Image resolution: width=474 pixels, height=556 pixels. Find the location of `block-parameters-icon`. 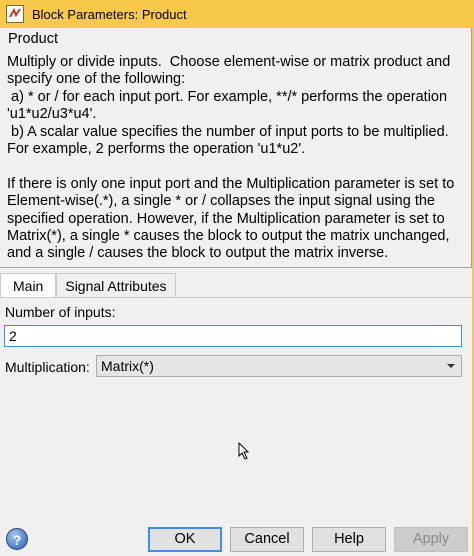

block-parameters-icon is located at coordinates (15, 14).